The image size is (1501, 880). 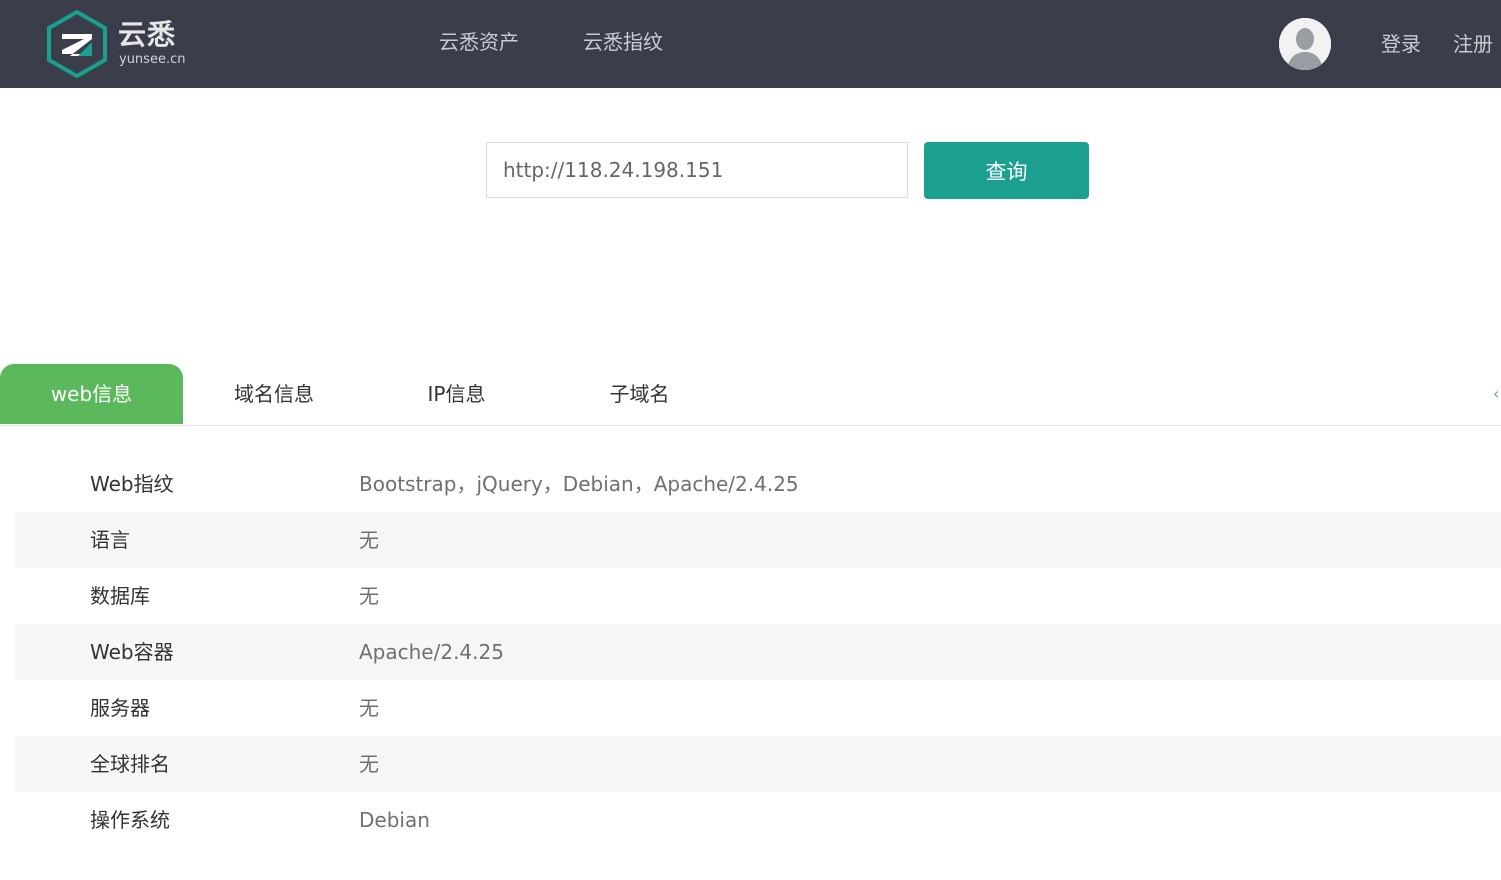 What do you see at coordinates (758, 820) in the screenshot?
I see `table-row: 操作系统 Debian` at bounding box center [758, 820].